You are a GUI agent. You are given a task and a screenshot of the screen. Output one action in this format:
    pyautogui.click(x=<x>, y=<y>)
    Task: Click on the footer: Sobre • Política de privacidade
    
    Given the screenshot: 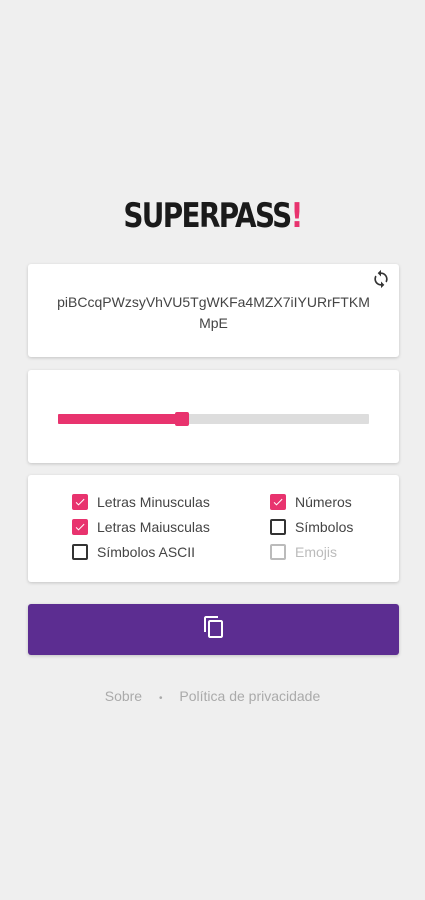 What is the action you would take?
    pyautogui.click(x=212, y=696)
    